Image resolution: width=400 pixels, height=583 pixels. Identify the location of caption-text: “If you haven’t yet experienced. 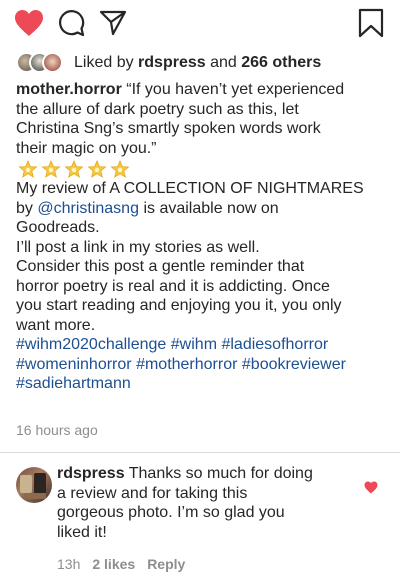
(235, 89).